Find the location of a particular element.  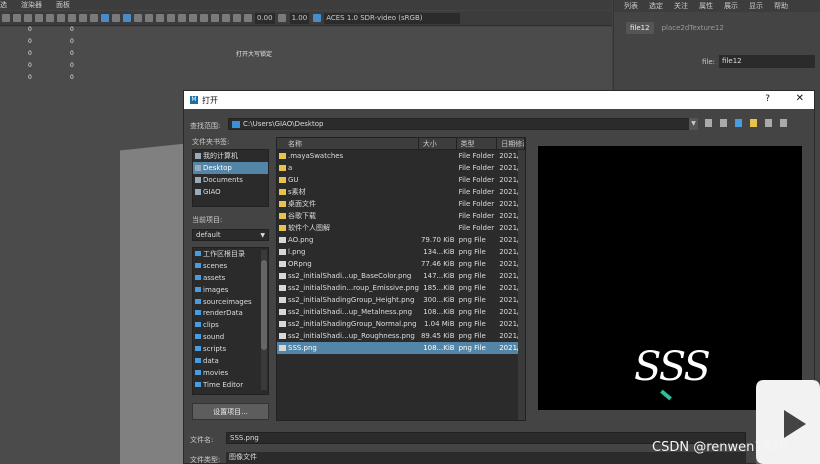

xray-components-icon is located at coordinates (236, 18).